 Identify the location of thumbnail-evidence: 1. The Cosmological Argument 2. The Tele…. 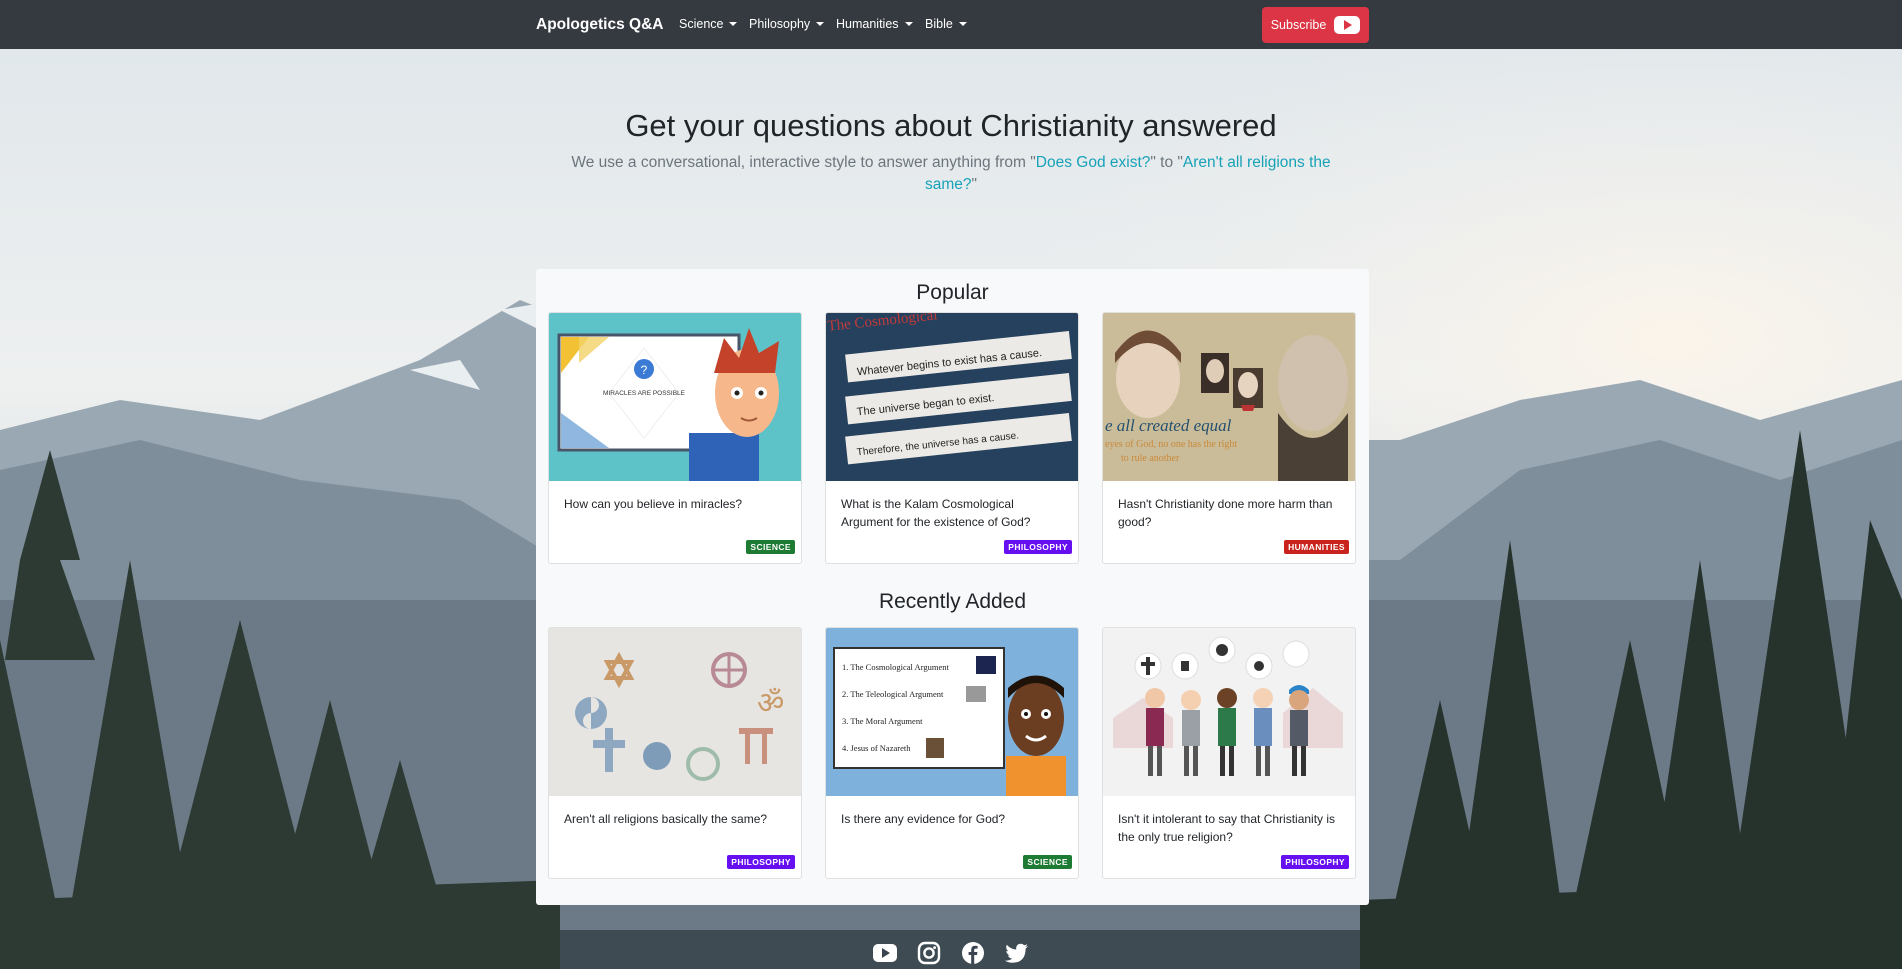
(952, 712).